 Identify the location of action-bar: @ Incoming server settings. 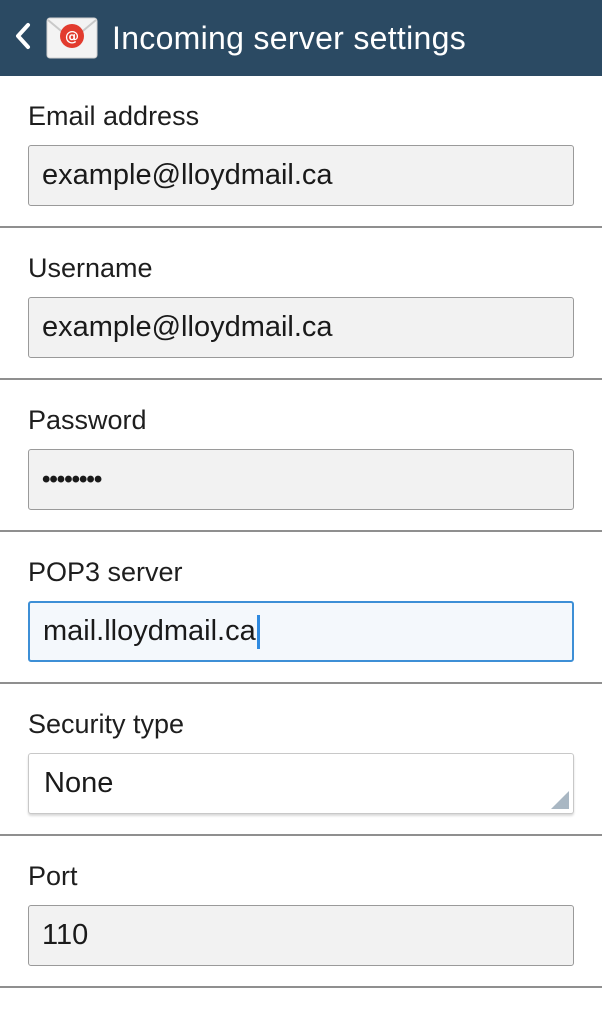
(301, 38).